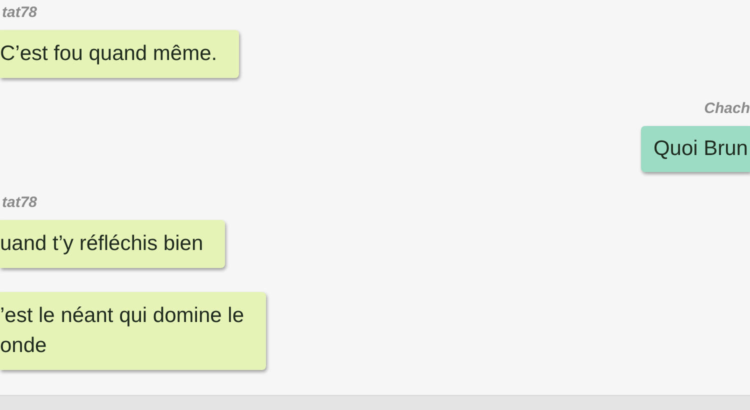  I want to click on message-bubble: C’est fou quand même., so click(120, 54).